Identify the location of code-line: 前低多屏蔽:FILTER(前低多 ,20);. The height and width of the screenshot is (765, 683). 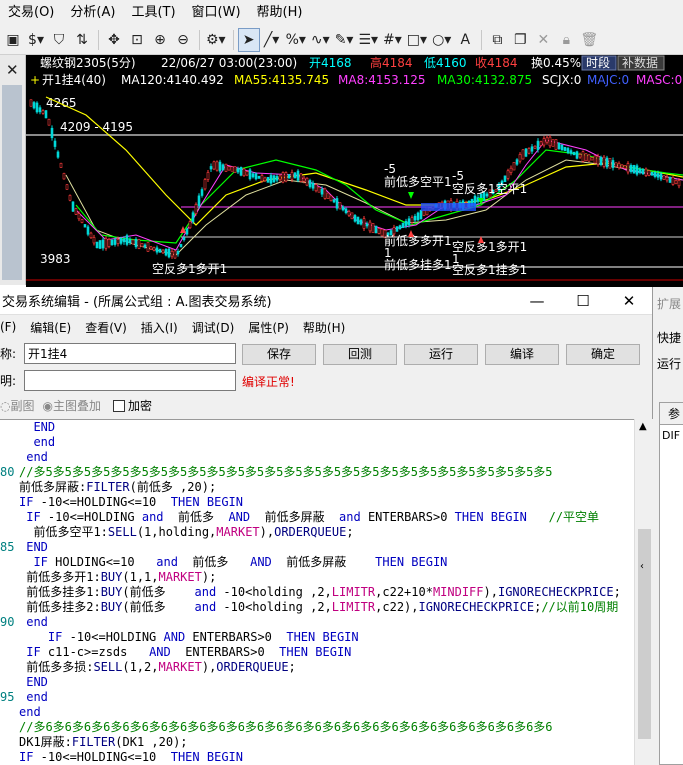
(117, 487).